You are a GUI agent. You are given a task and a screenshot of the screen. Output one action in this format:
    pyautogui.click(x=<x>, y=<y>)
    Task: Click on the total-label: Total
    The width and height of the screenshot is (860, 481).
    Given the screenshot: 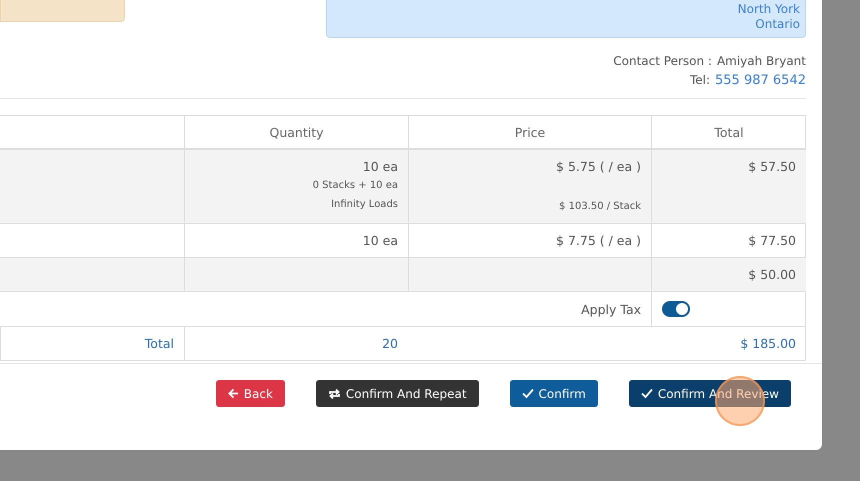 What is the action you would take?
    pyautogui.click(x=159, y=344)
    